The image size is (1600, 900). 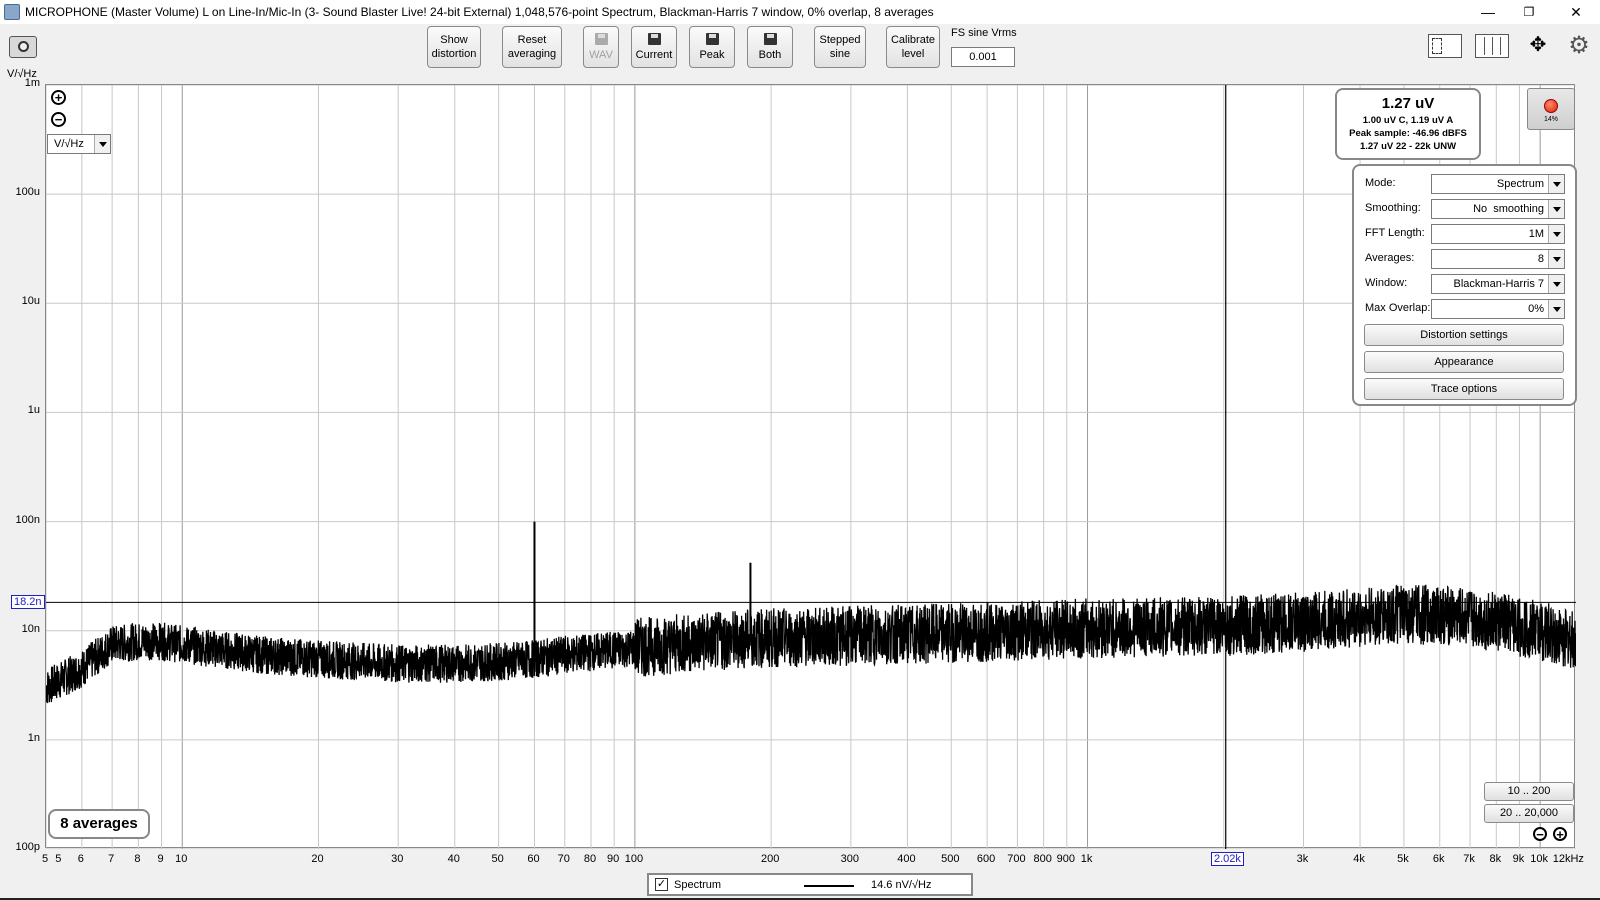 I want to click on readout-weighted: 1.00 uV C, 1.19 uV A, so click(x=1408, y=120).